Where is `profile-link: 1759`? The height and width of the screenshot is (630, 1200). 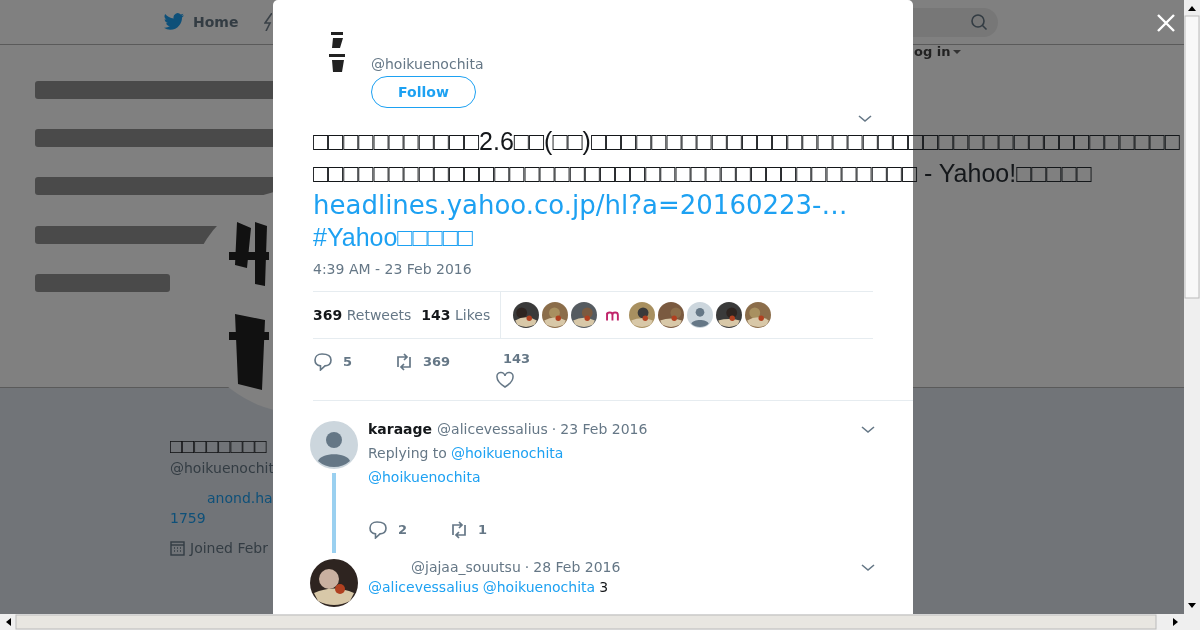 profile-link: 1759 is located at coordinates (188, 518).